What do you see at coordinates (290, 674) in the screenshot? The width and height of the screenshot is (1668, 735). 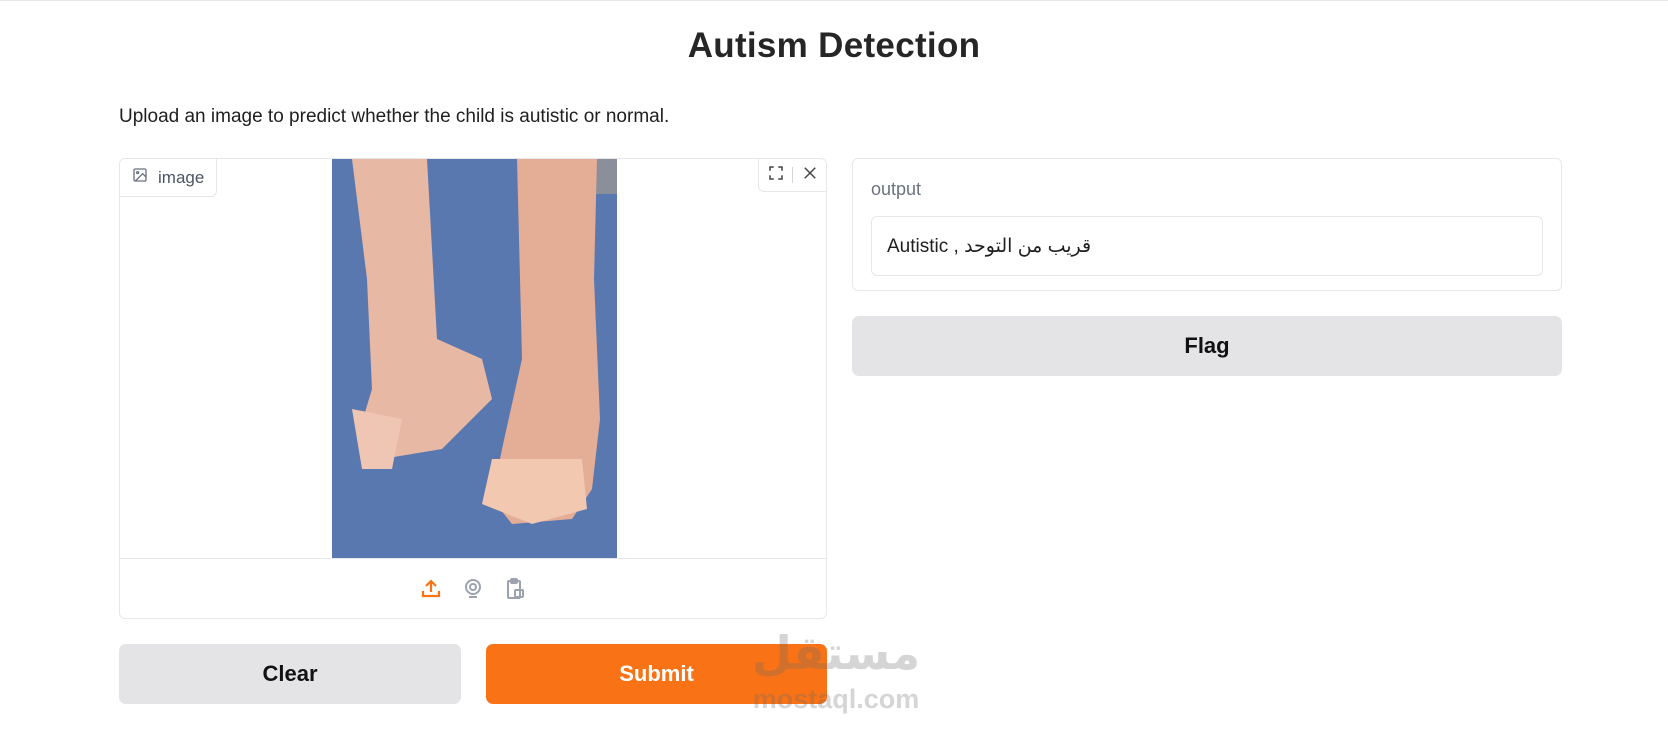 I see `clear-button: Clear` at bounding box center [290, 674].